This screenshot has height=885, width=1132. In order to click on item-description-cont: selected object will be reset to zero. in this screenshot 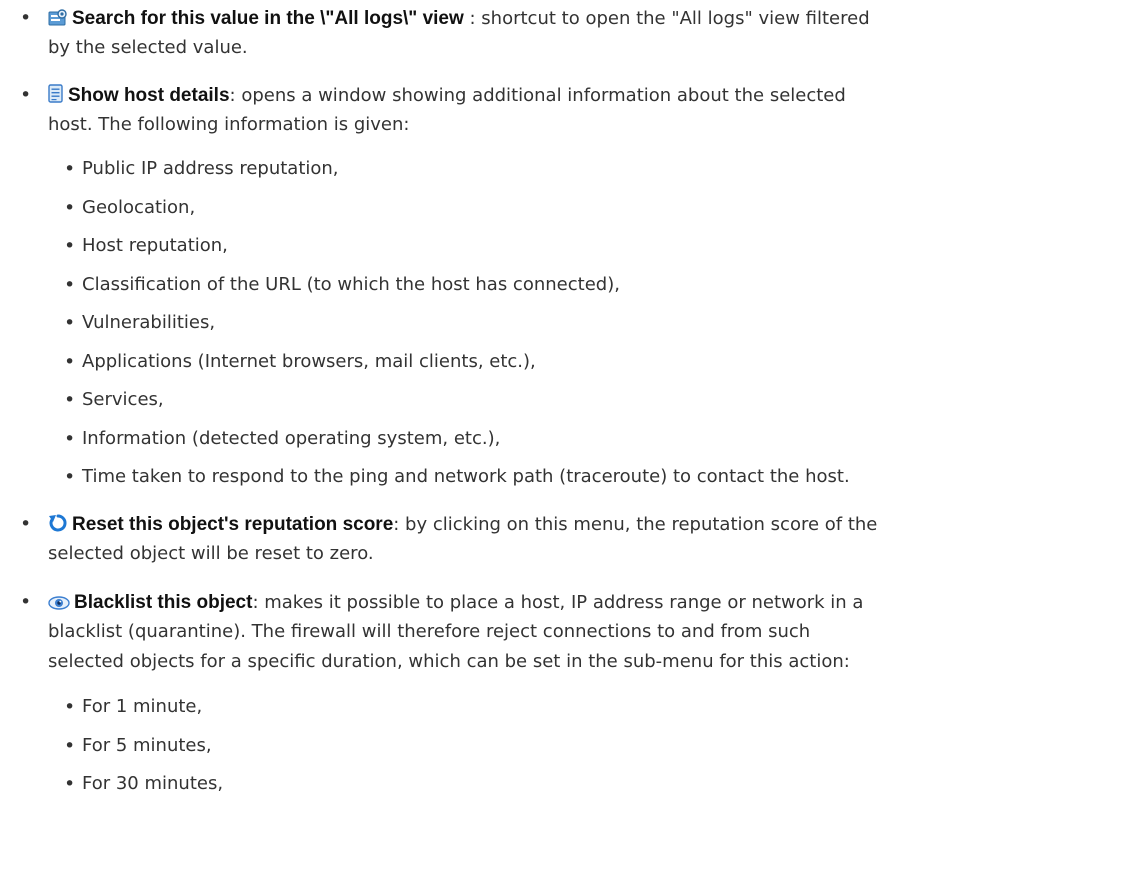, I will do `click(211, 553)`.